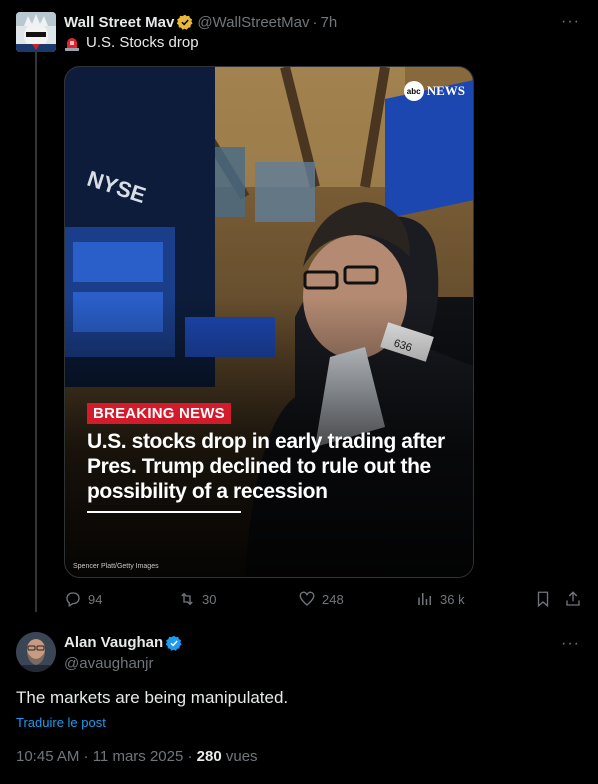 This screenshot has height=784, width=598. What do you see at coordinates (452, 599) in the screenshot?
I see `view-count: 36 k` at bounding box center [452, 599].